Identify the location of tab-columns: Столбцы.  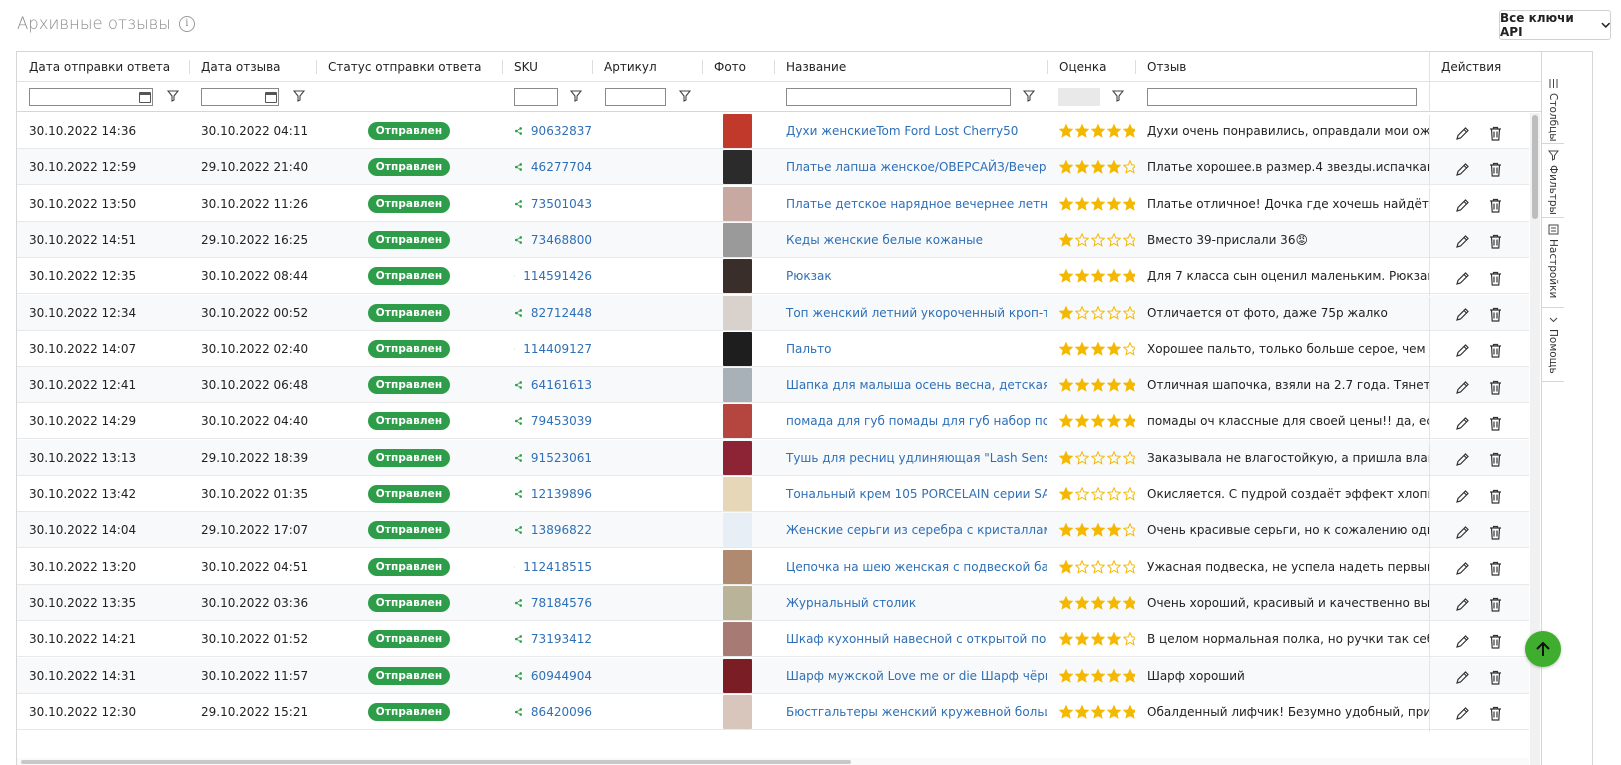
(1553, 108).